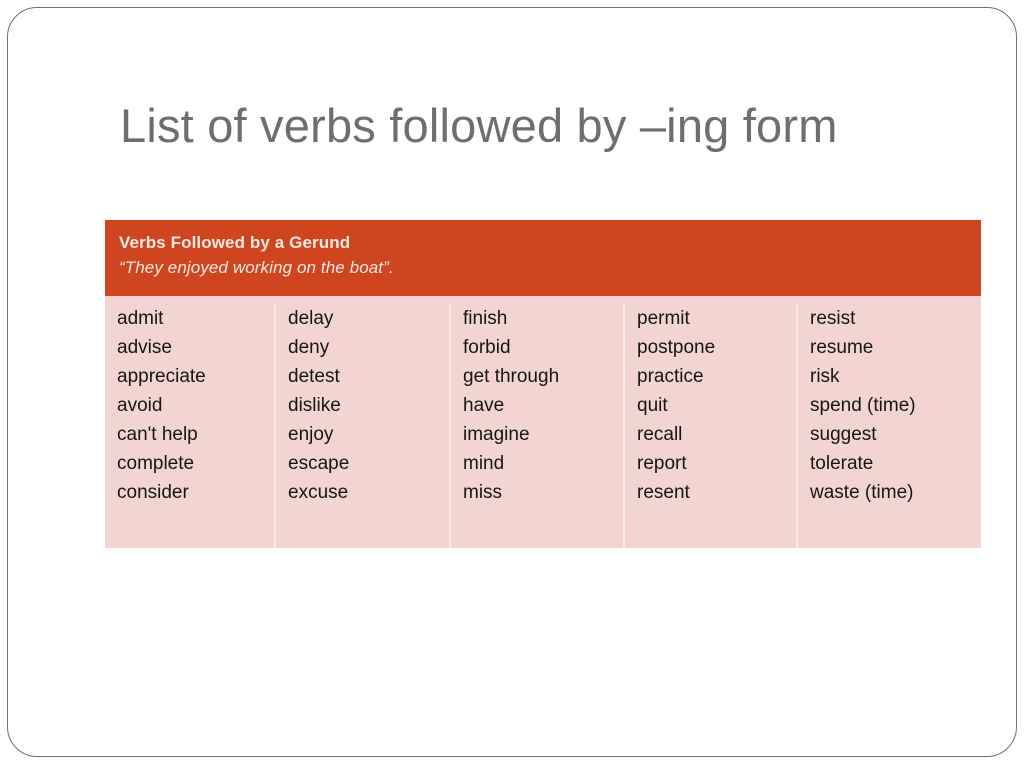 This screenshot has width=1024, height=768. What do you see at coordinates (485, 318) in the screenshot?
I see `verb-item: finish` at bounding box center [485, 318].